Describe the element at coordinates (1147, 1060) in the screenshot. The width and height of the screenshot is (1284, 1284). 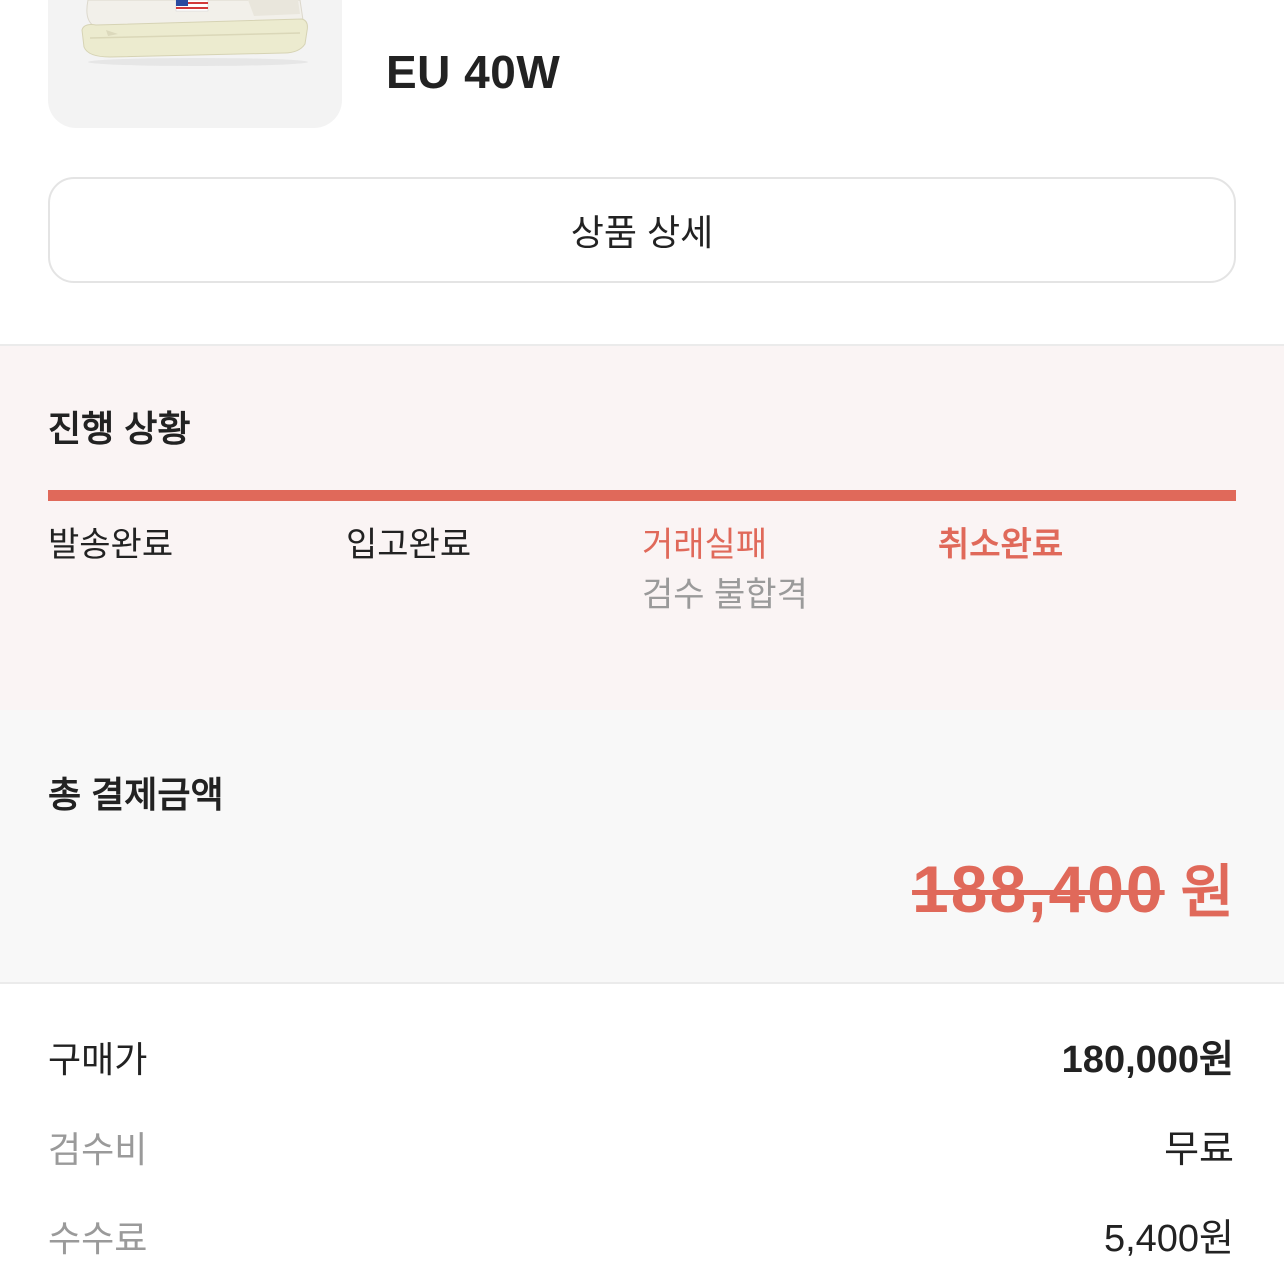
I see `row-value: 180,000원` at that location.